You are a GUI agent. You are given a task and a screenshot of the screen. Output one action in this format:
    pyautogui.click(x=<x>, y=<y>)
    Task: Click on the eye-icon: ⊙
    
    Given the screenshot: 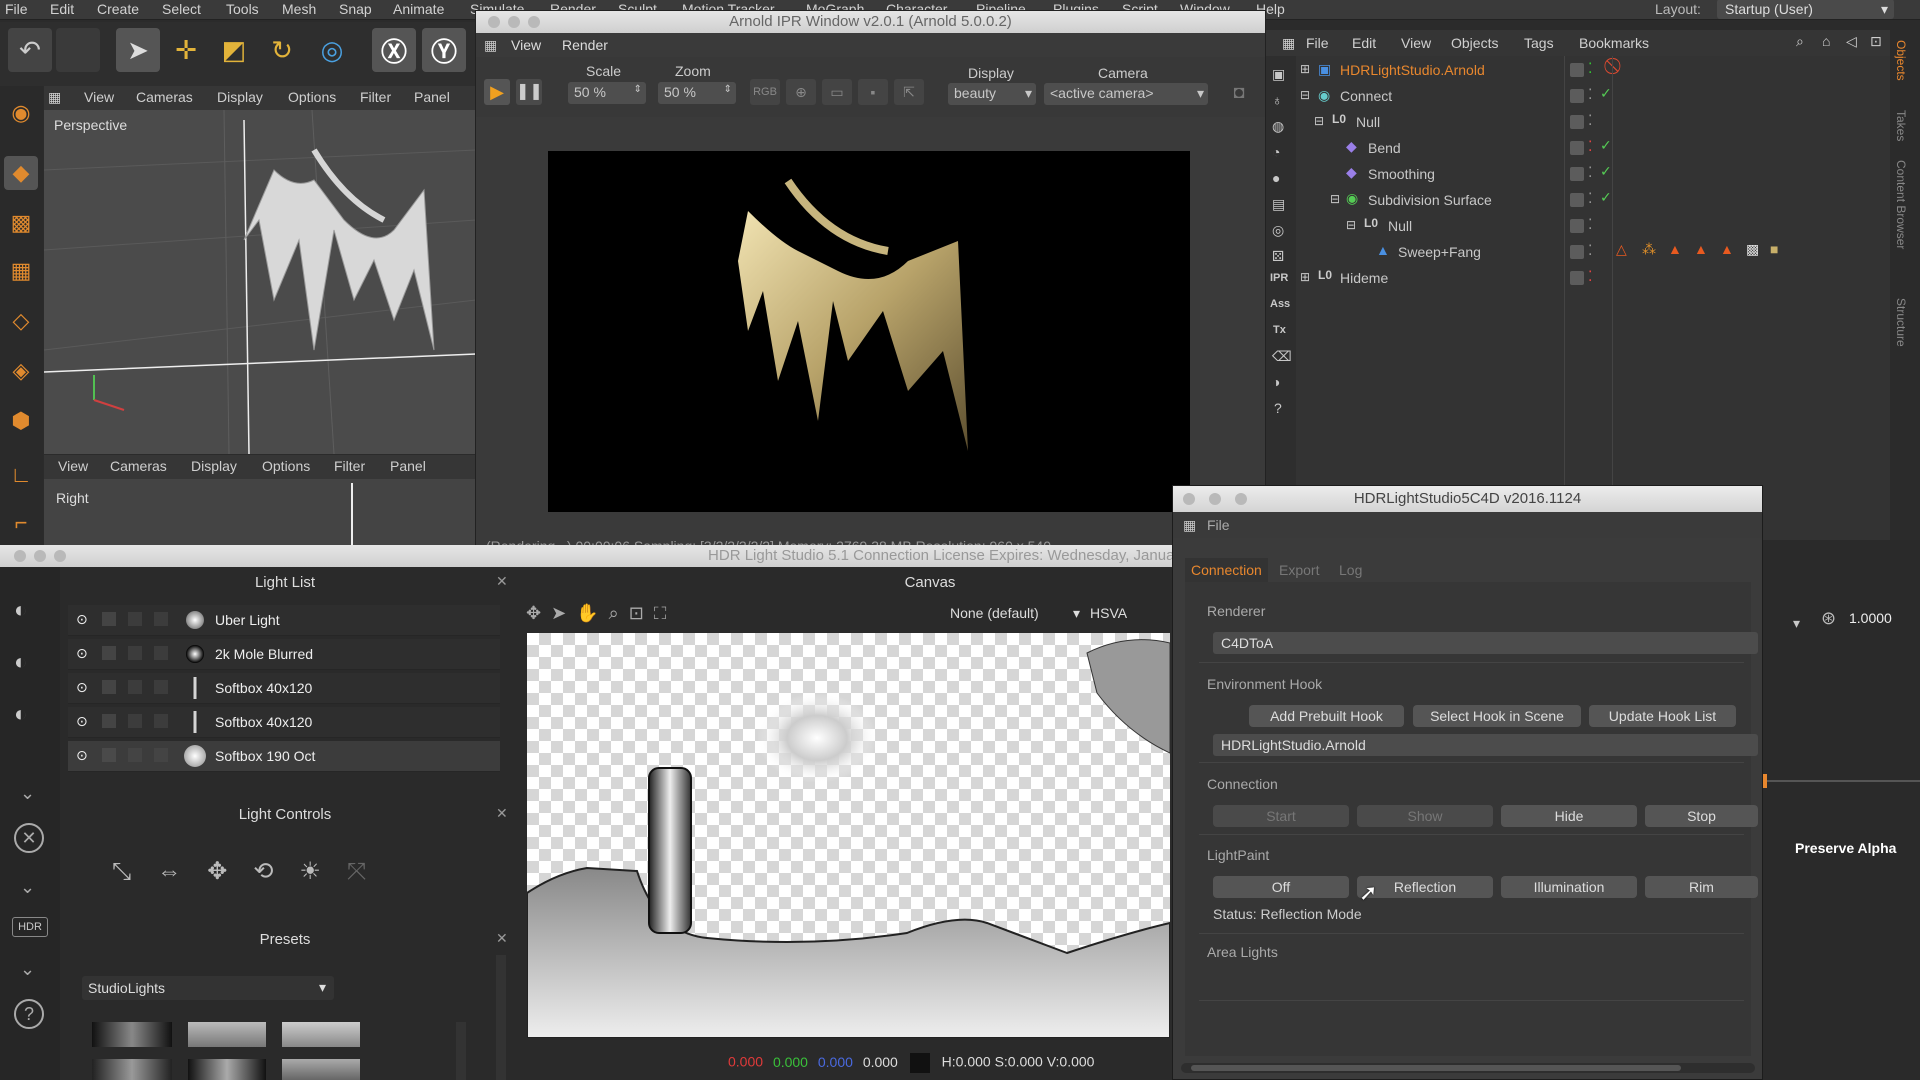 What is the action you would take?
    pyautogui.click(x=82, y=619)
    